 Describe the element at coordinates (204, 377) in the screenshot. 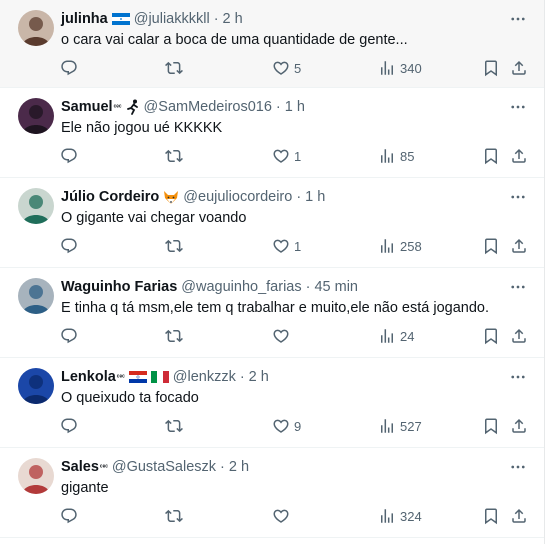

I see `user-handle: @lenkzzk` at that location.